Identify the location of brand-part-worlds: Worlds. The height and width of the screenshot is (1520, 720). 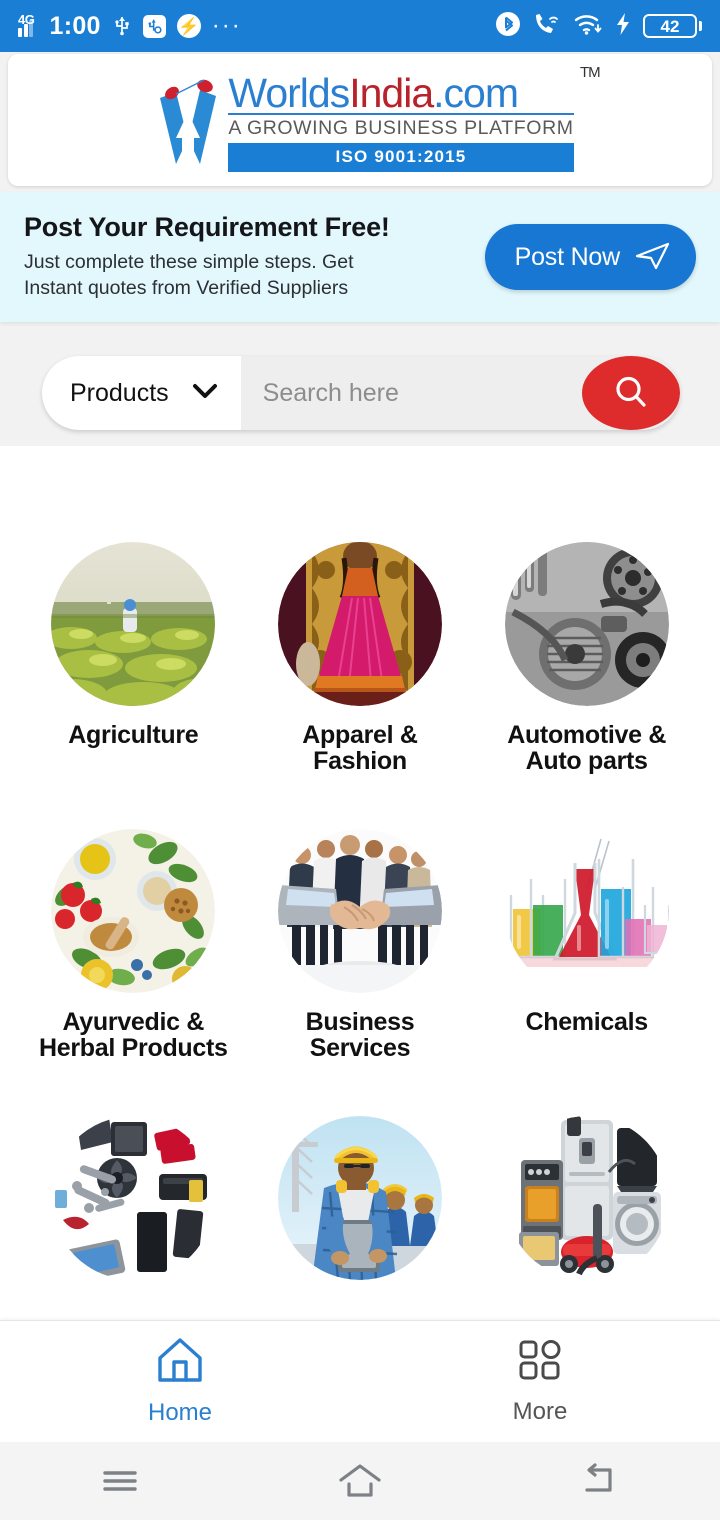
(289, 92).